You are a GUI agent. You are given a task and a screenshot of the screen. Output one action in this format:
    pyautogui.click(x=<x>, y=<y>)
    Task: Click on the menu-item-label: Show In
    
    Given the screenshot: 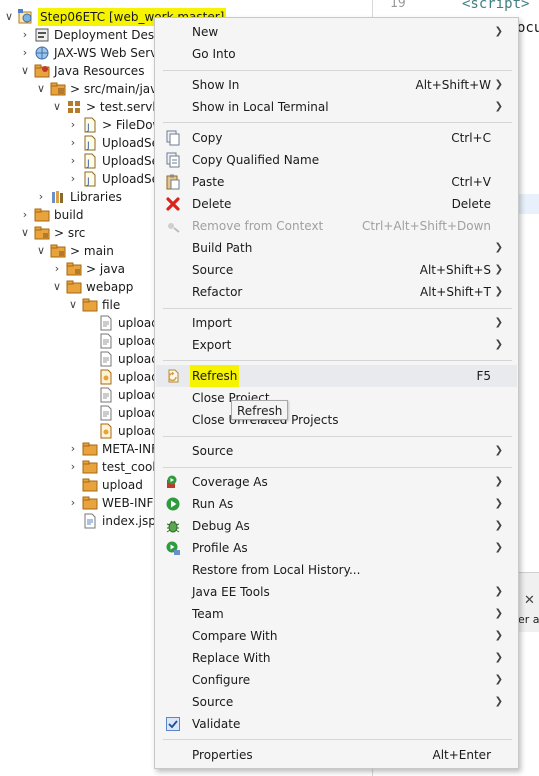 What is the action you would take?
    pyautogui.click(x=216, y=85)
    